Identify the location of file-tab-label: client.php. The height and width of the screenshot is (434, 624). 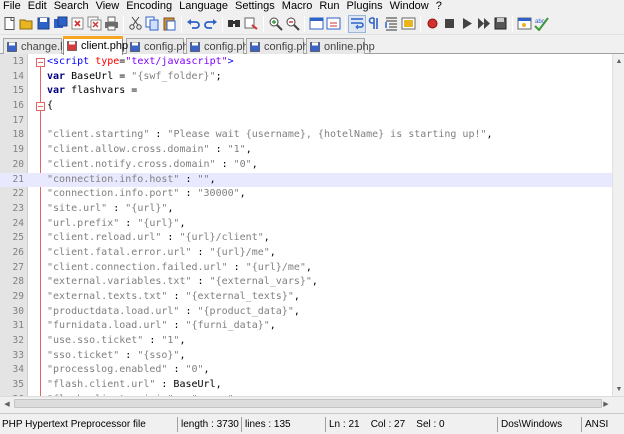
(105, 46).